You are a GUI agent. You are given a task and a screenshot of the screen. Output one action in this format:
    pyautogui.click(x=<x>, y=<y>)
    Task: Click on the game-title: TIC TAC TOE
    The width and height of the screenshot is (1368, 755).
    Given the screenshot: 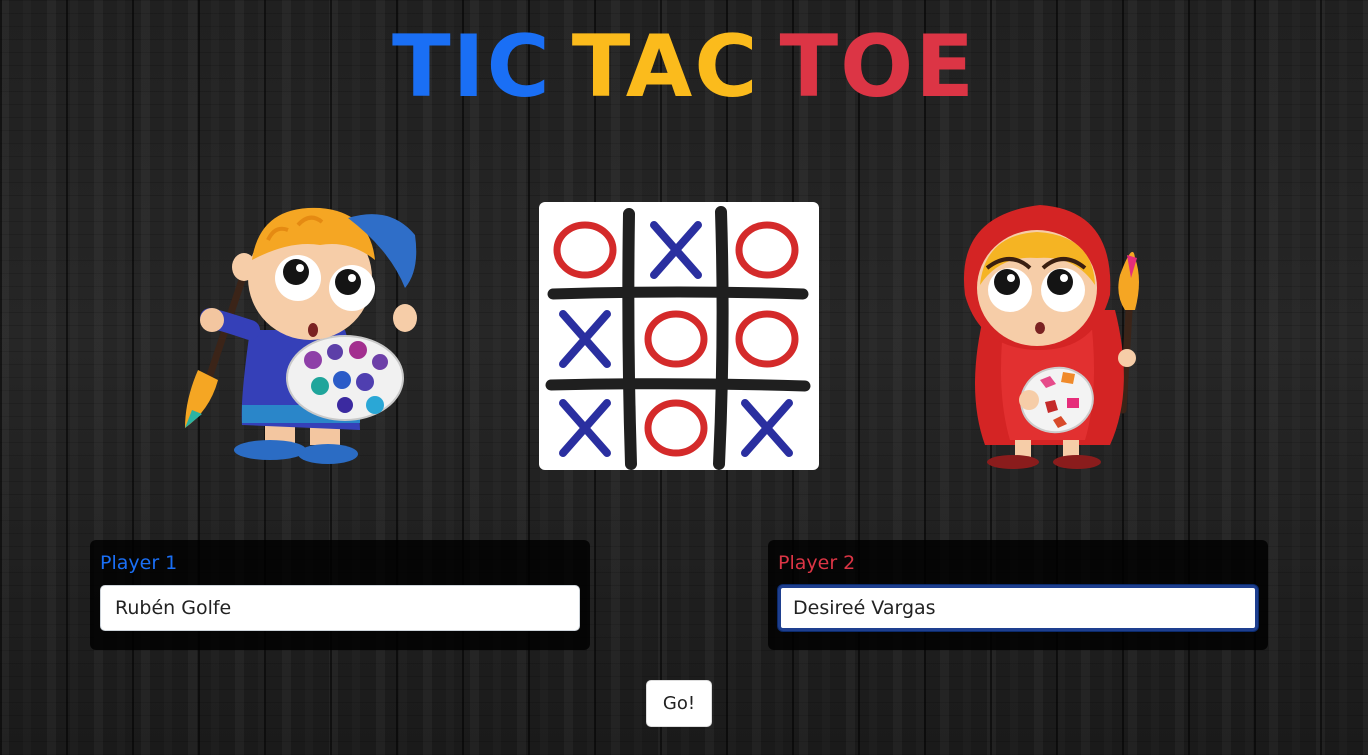 What is the action you would take?
    pyautogui.click(x=684, y=67)
    